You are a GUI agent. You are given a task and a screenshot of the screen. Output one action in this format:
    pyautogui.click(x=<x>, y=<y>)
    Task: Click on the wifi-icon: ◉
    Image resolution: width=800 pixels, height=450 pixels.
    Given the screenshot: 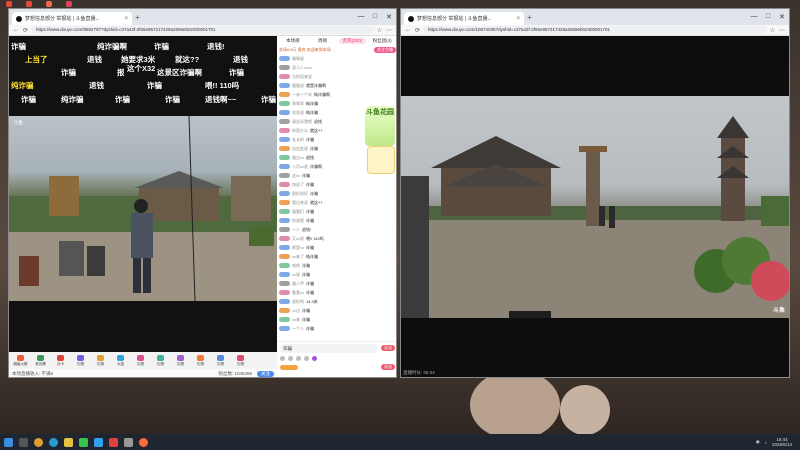 What is the action you would take?
    pyautogui.click(x=758, y=442)
    